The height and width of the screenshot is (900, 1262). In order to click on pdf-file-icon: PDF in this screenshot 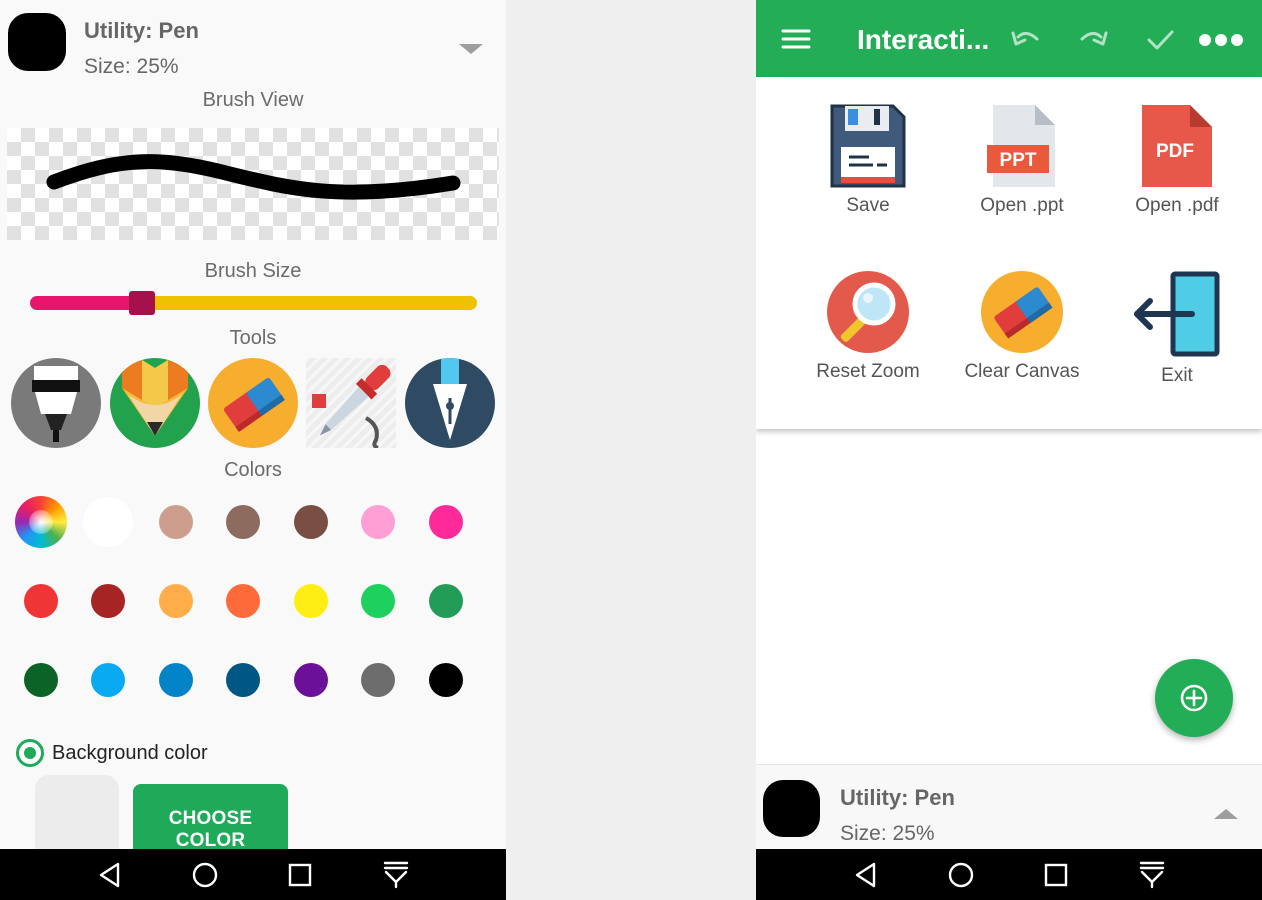, I will do `click(1177, 146)`.